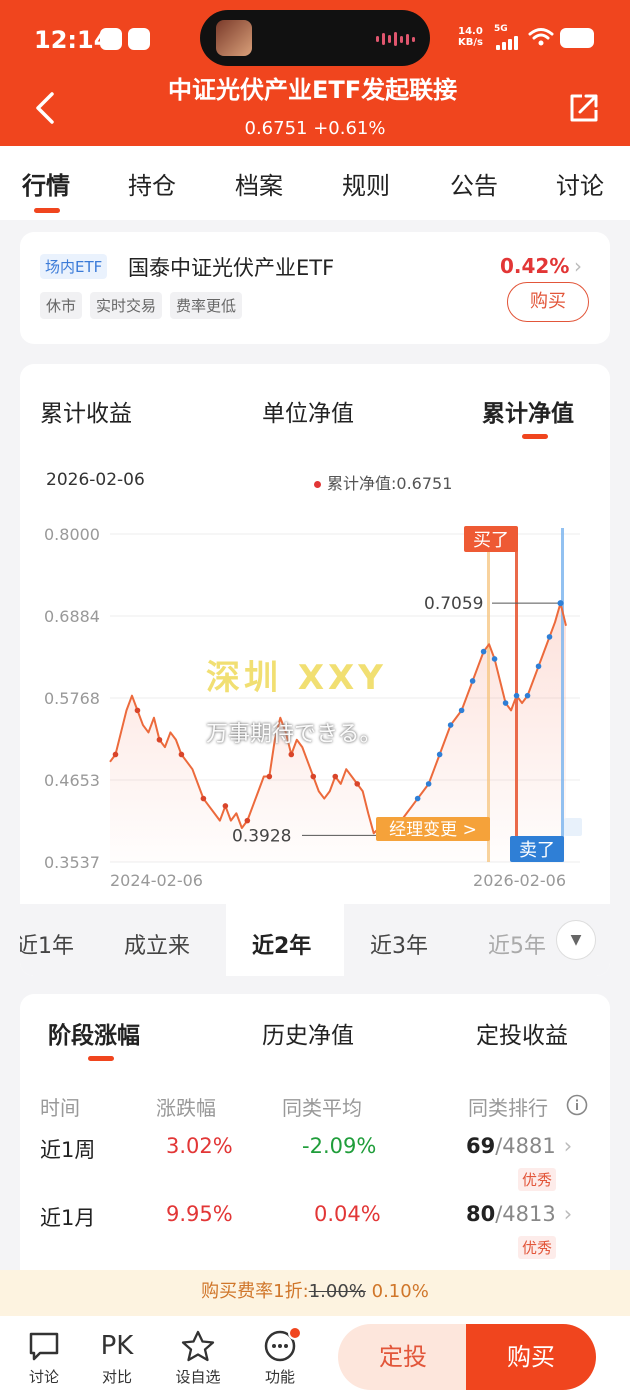 The height and width of the screenshot is (1400, 630). I want to click on row-change: 3.02%, so click(199, 1146).